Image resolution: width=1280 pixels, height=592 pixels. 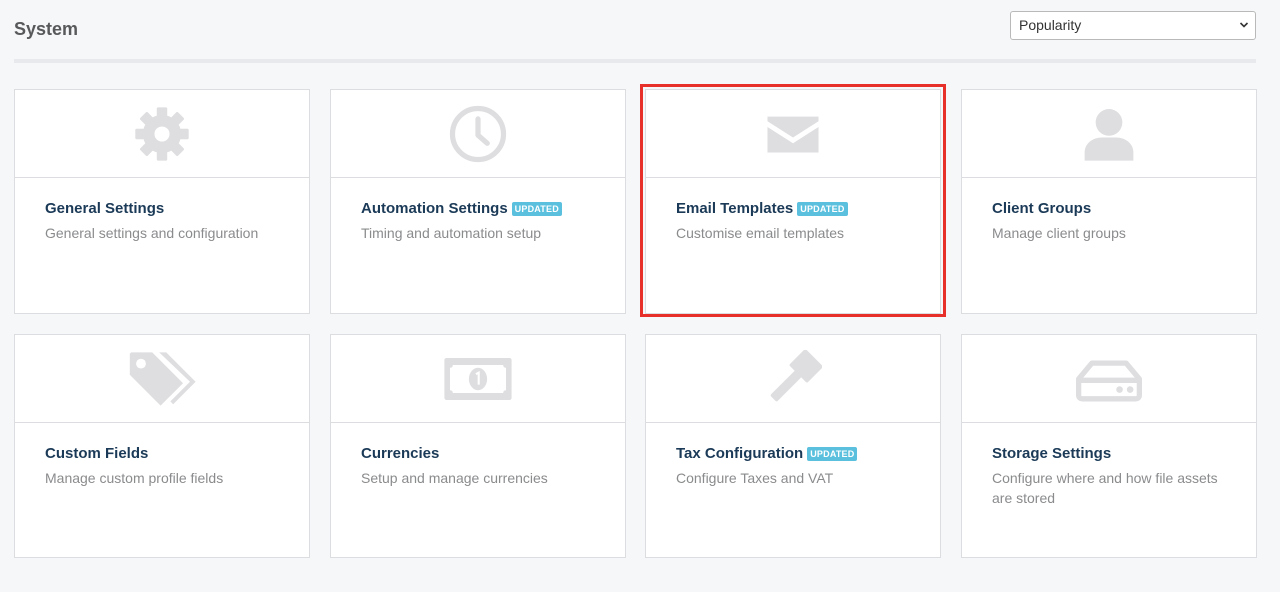 What do you see at coordinates (478, 446) in the screenshot?
I see `card-currencies: Currencies Setup and manage currencies` at bounding box center [478, 446].